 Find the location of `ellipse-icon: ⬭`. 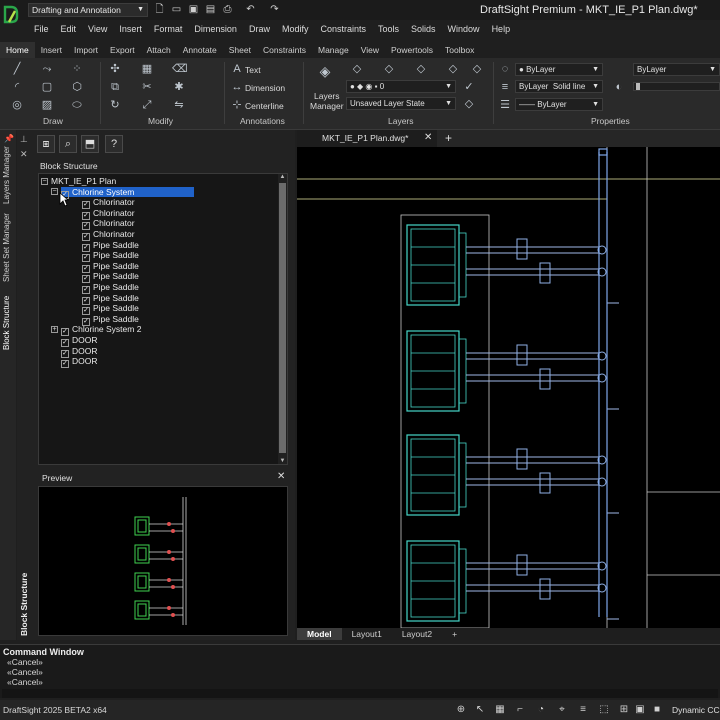

ellipse-icon: ⬭ is located at coordinates (77, 105).